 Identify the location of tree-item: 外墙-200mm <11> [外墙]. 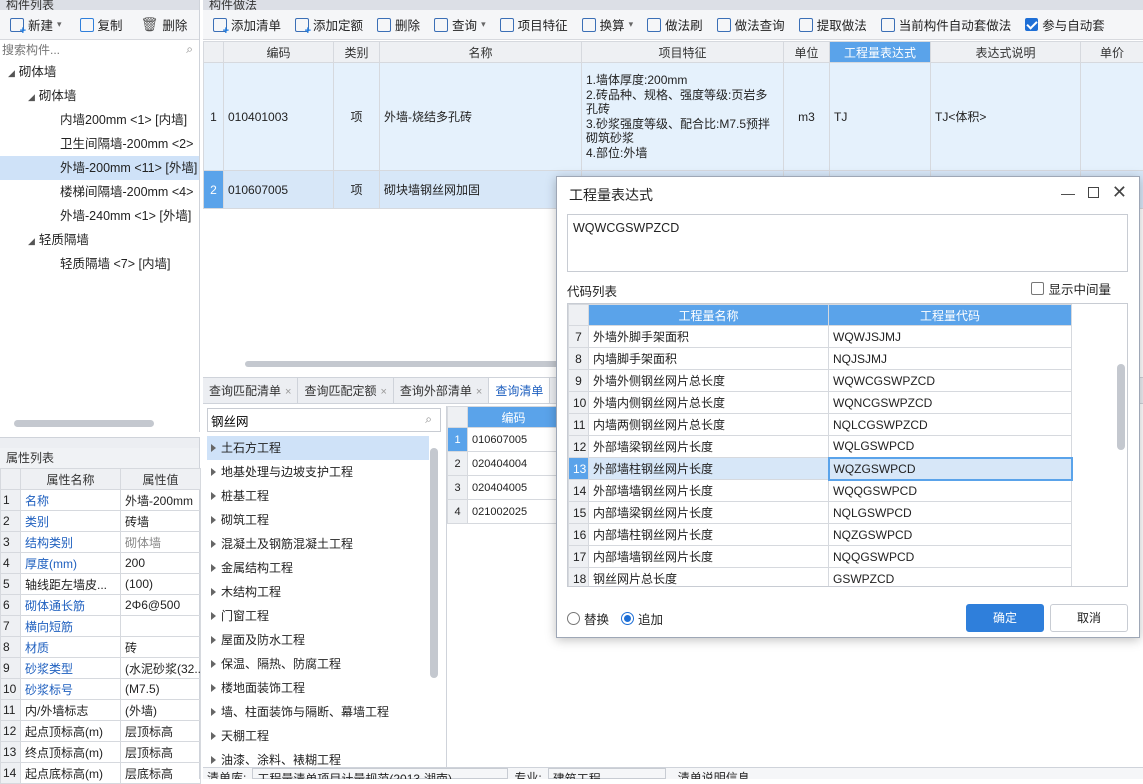
(99, 168).